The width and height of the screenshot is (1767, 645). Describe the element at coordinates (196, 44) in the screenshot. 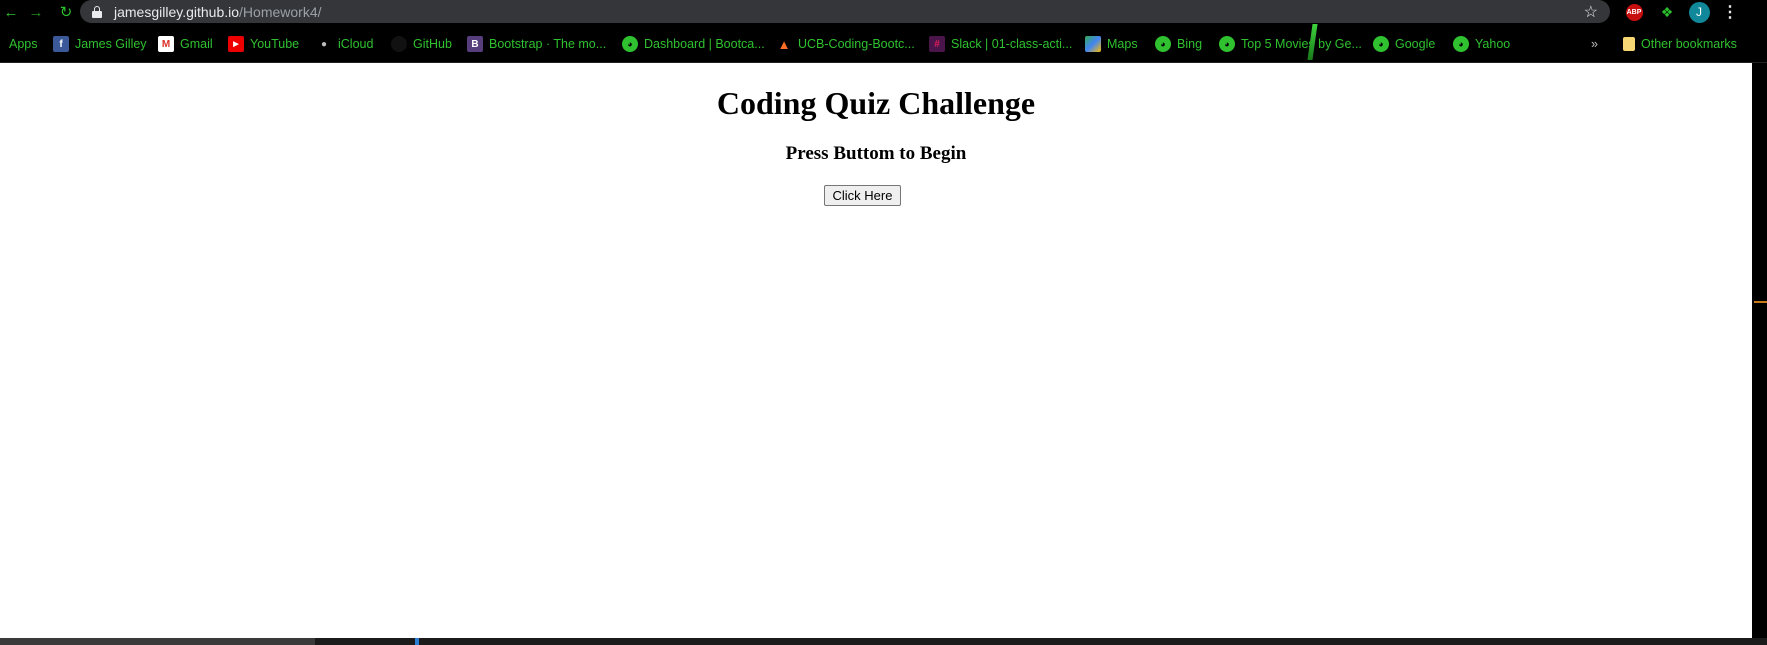

I see `bookmark-label: Gmail` at that location.